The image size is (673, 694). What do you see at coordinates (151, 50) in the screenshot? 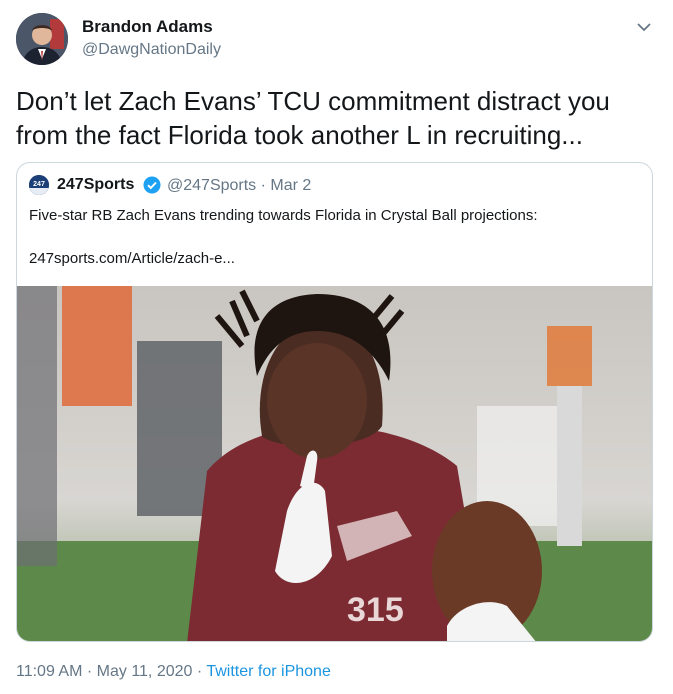
I see `author-handle: @DawgNationDaily` at bounding box center [151, 50].